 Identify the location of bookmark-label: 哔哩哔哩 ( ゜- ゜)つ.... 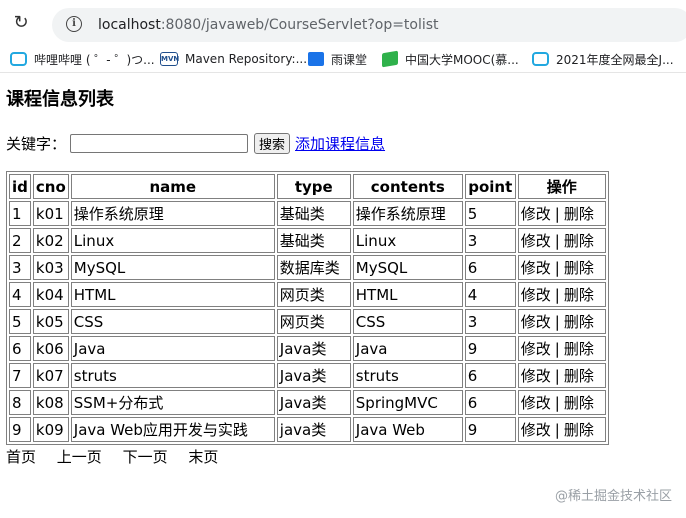
(94, 59).